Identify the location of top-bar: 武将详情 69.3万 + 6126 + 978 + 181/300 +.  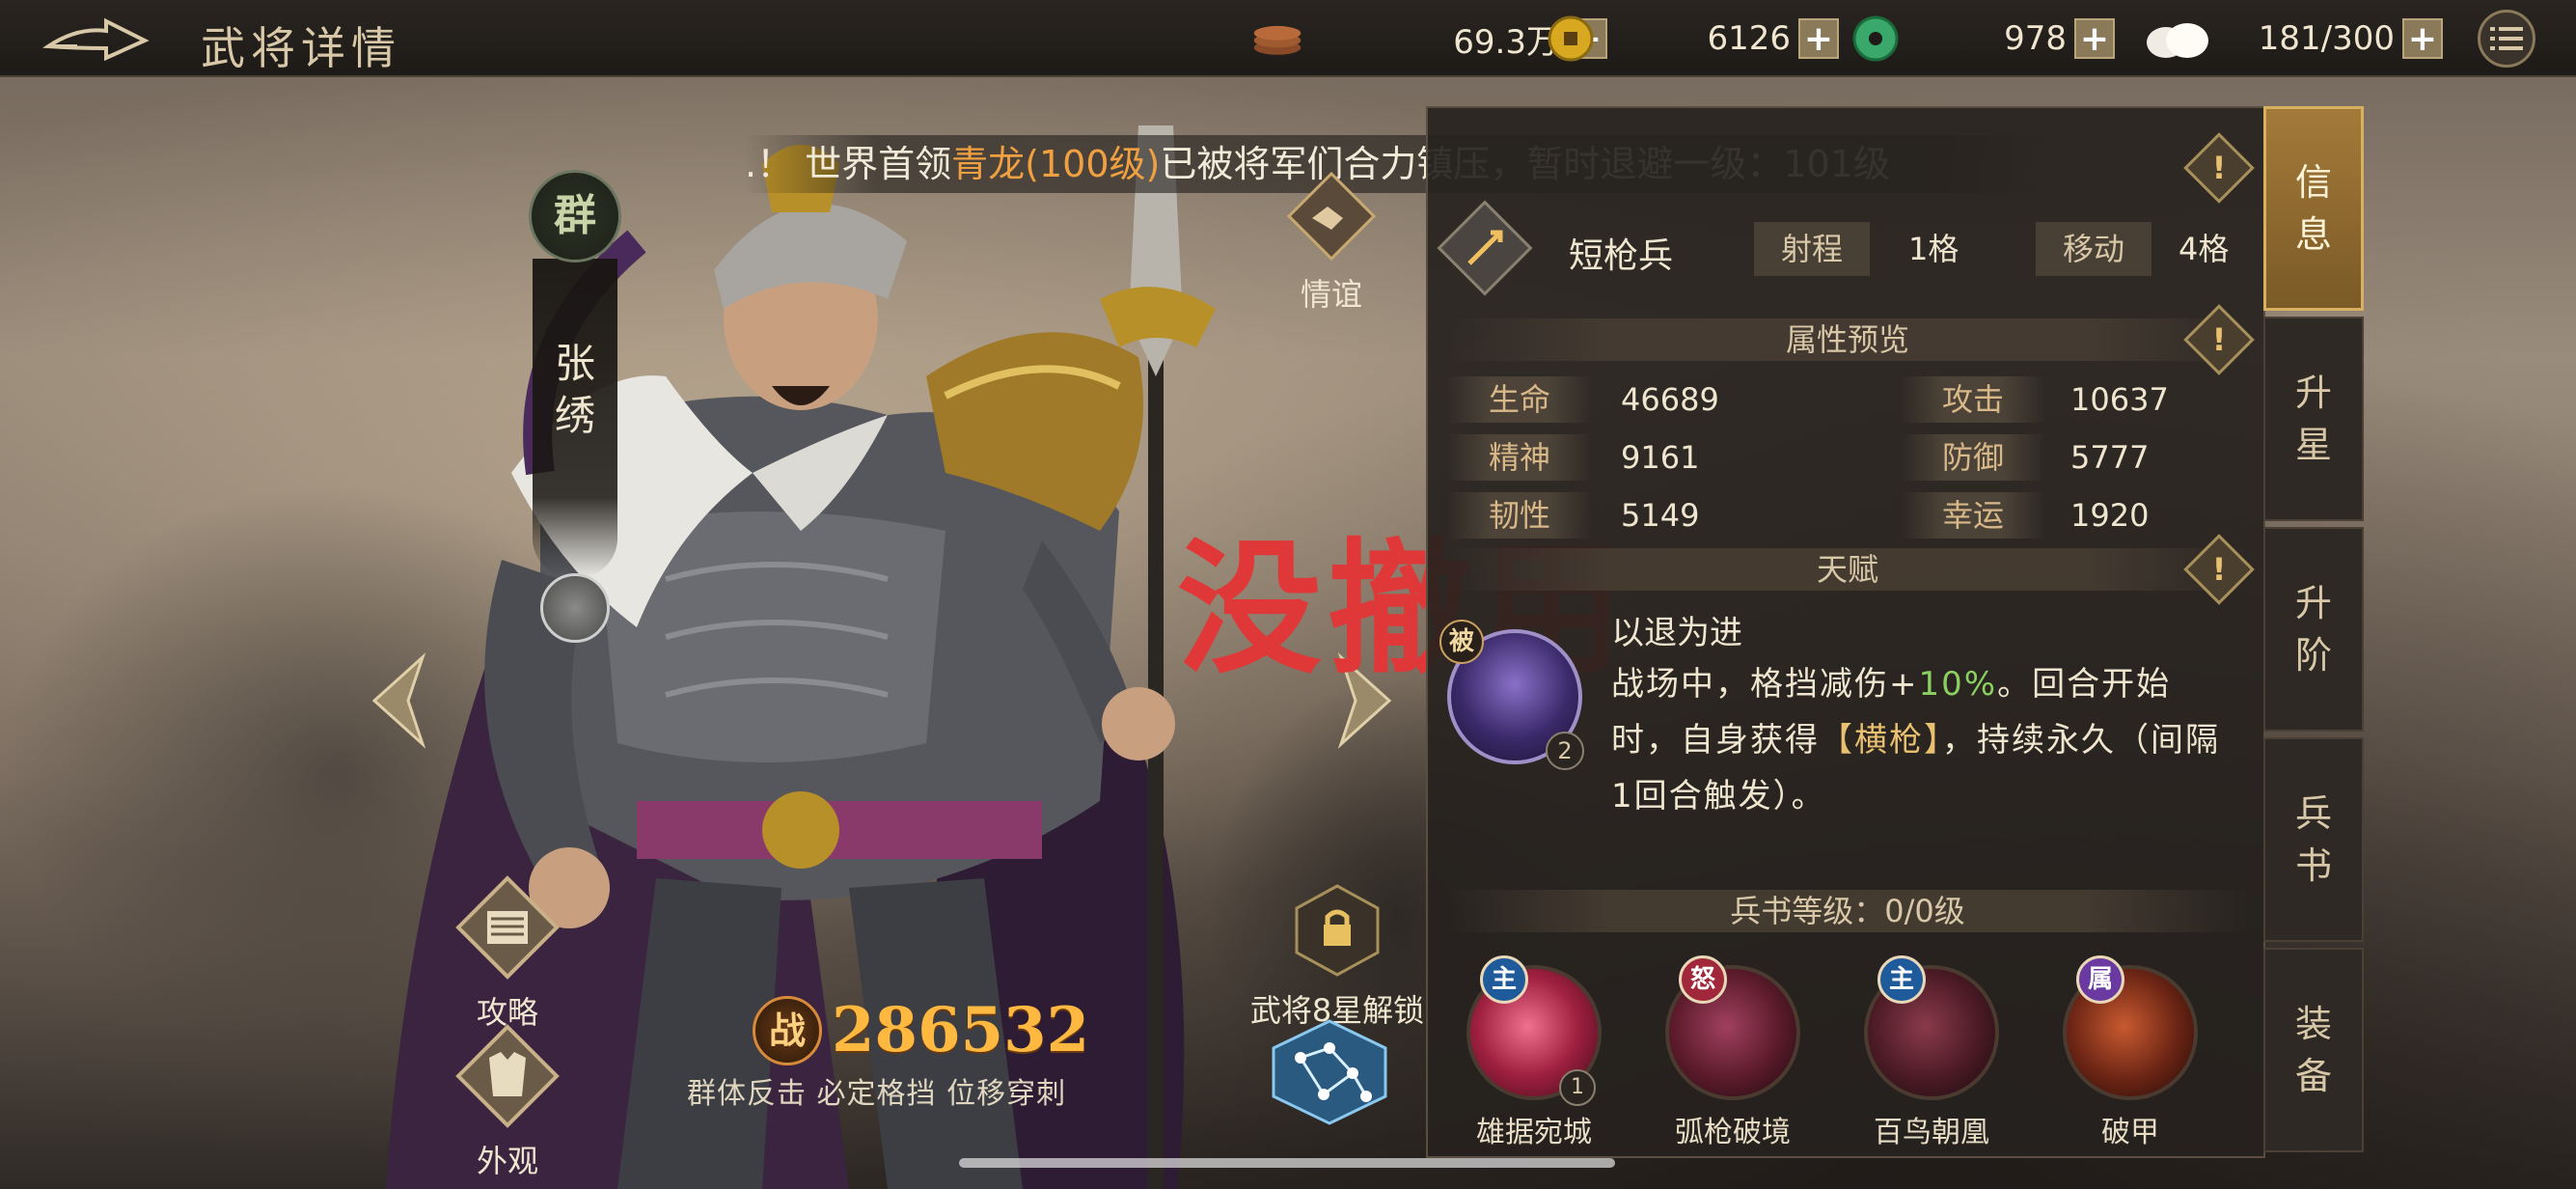
(1288, 38).